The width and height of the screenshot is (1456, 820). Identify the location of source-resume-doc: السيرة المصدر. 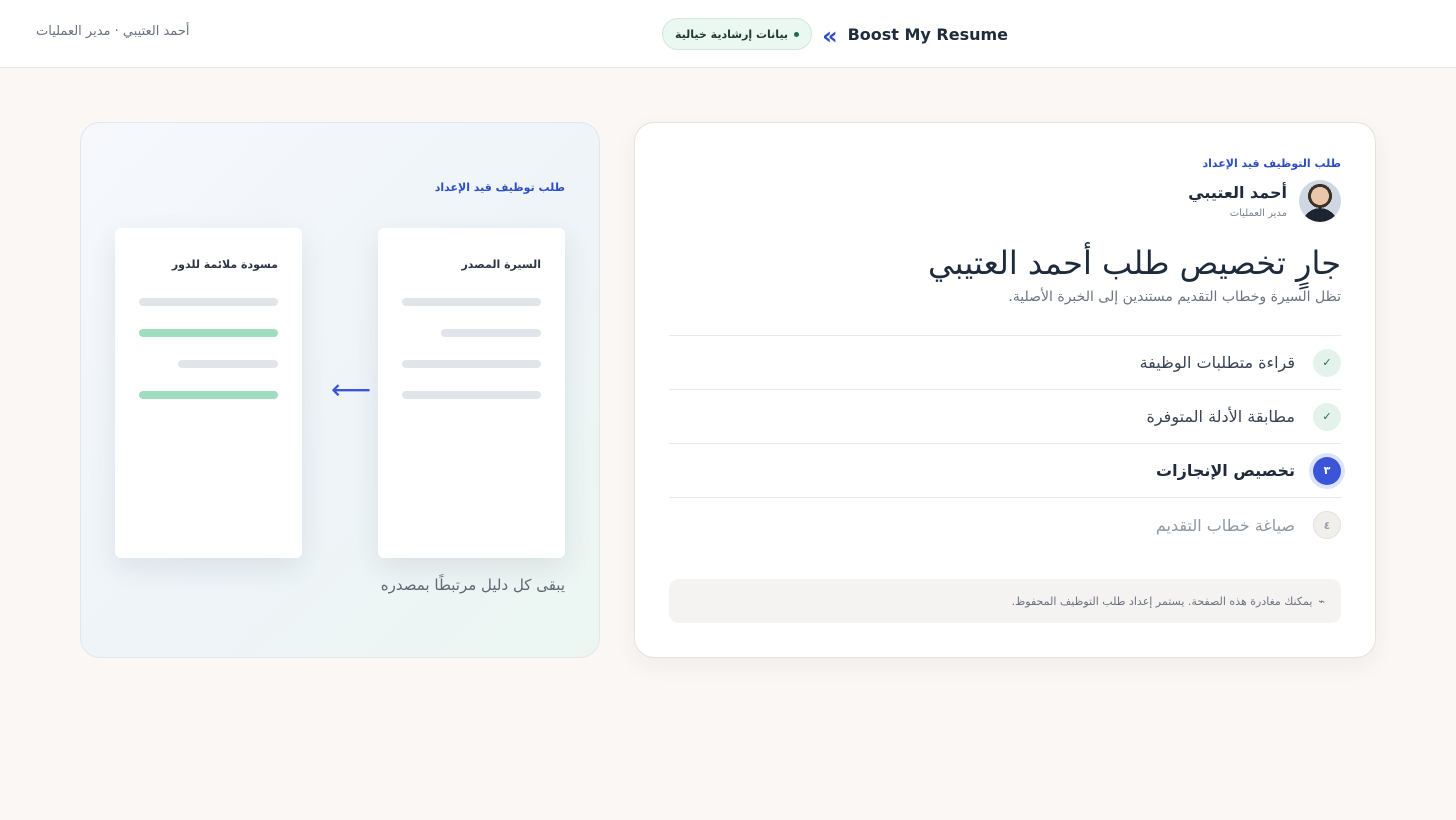
(471, 393).